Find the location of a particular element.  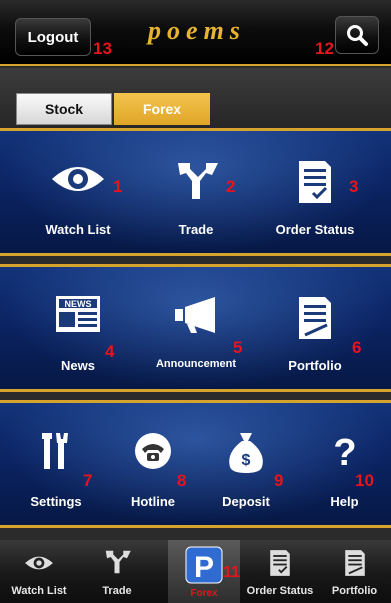

help-tile: ? Help is located at coordinates (344, 467).